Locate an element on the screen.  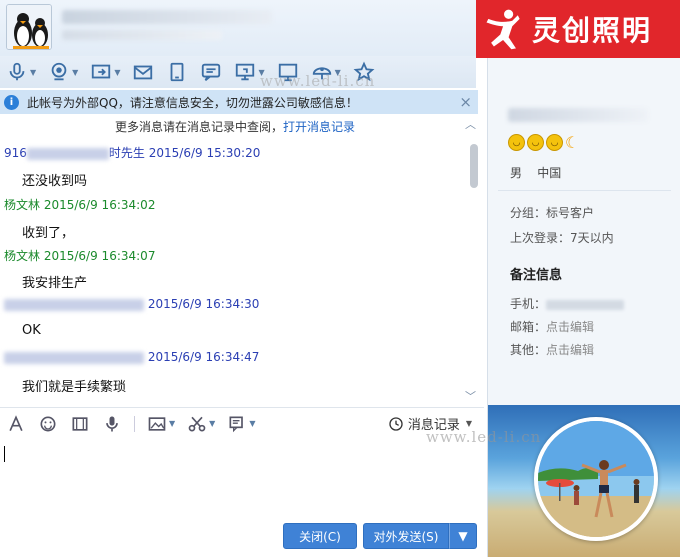
notice-text: 此帐号为外部QQ，请注意信息安全，切勿泄露公司敏感信息！ is located at coordinates (192, 102).